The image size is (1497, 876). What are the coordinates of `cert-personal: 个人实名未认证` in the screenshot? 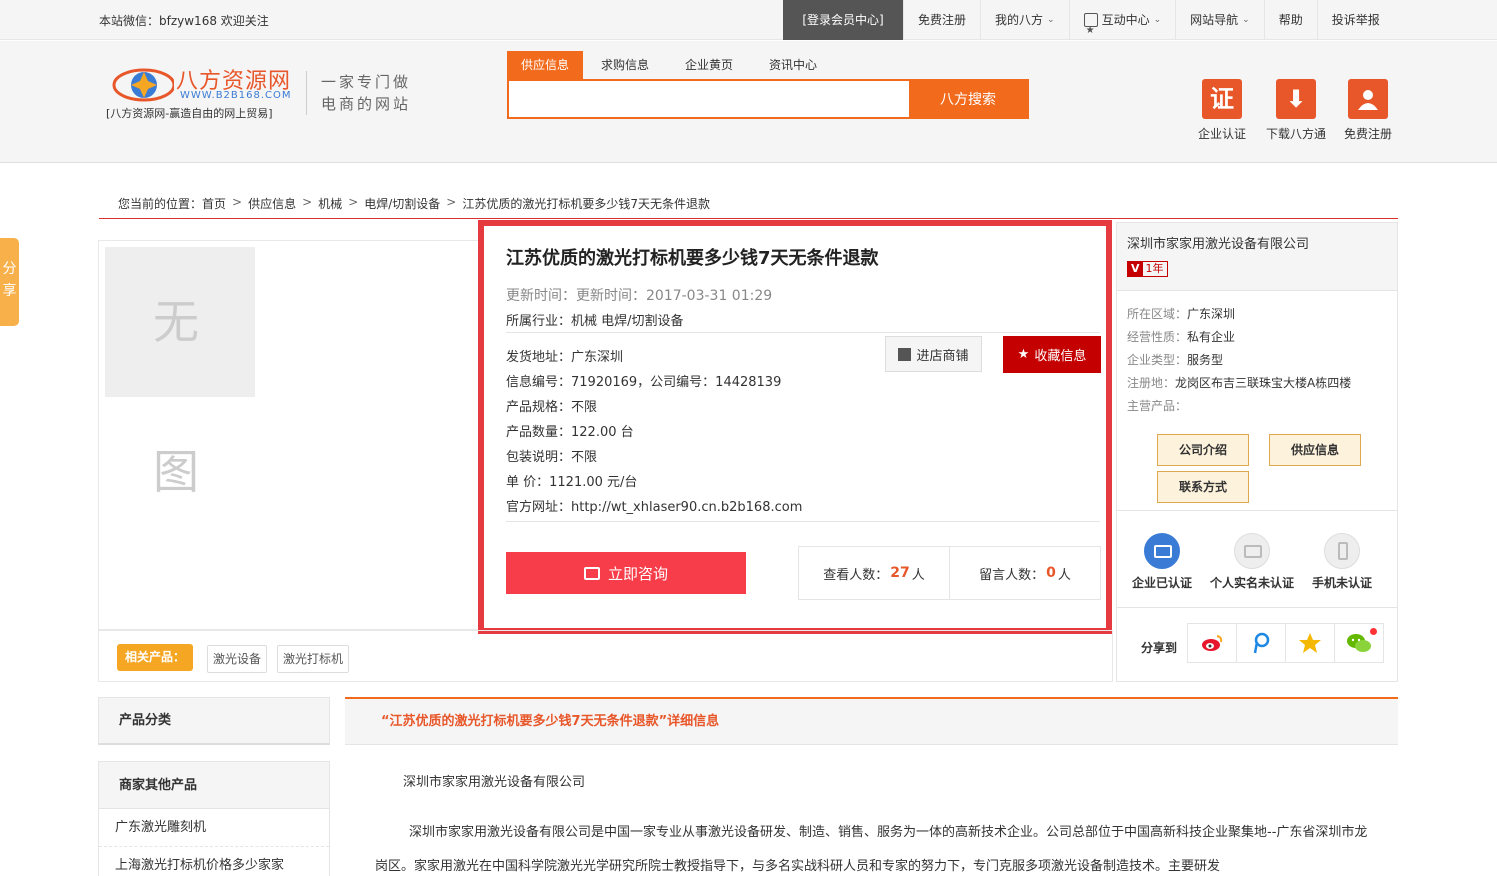 It's located at (1252, 562).